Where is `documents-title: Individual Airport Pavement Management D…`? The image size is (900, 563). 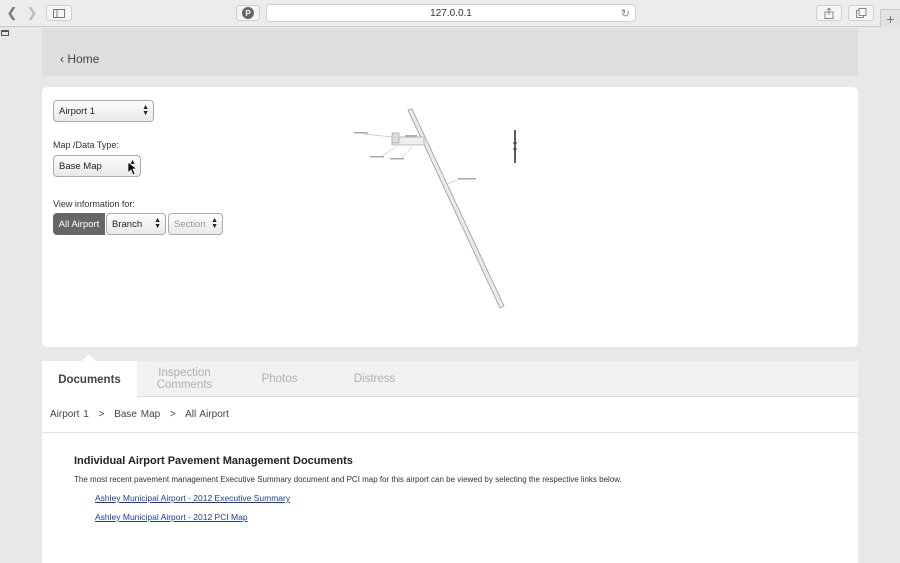 documents-title: Individual Airport Pavement Management D… is located at coordinates (213, 461).